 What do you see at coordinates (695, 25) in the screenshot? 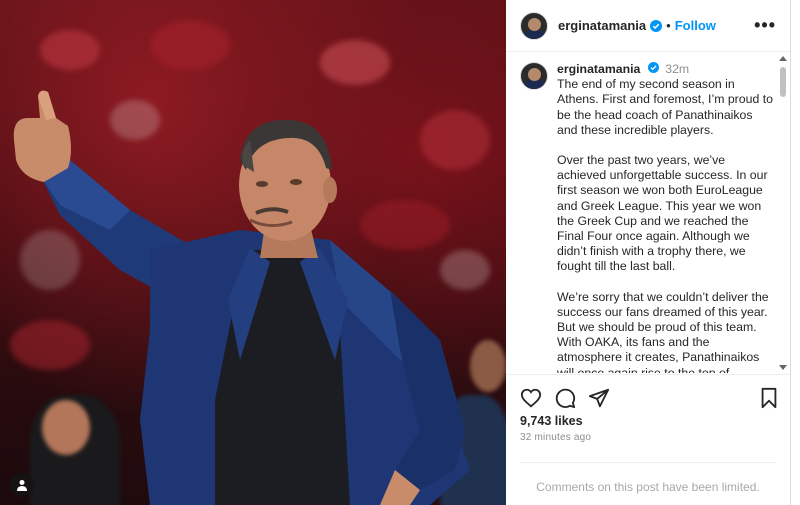
I see `follow-button: Follow` at bounding box center [695, 25].